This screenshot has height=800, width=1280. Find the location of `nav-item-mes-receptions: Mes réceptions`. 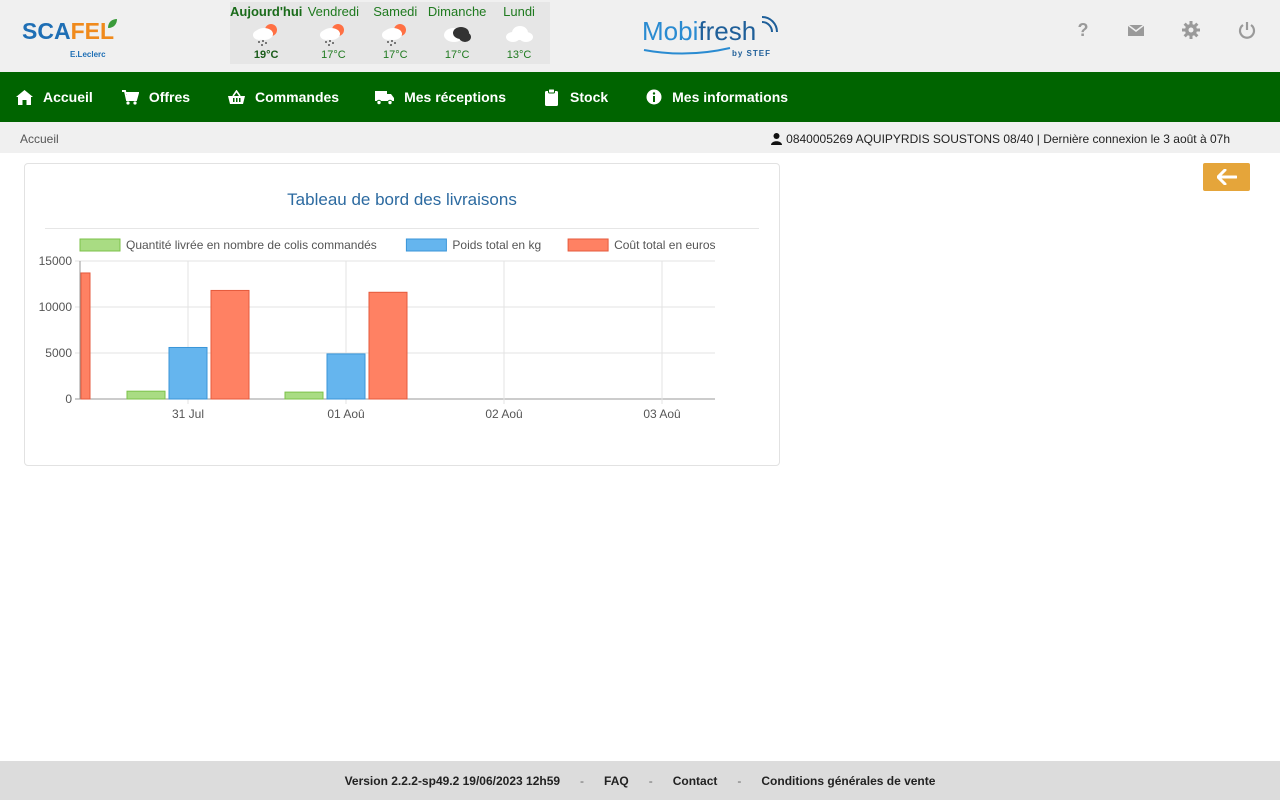

nav-item-mes-receptions: Mes réceptions is located at coordinates (440, 97).